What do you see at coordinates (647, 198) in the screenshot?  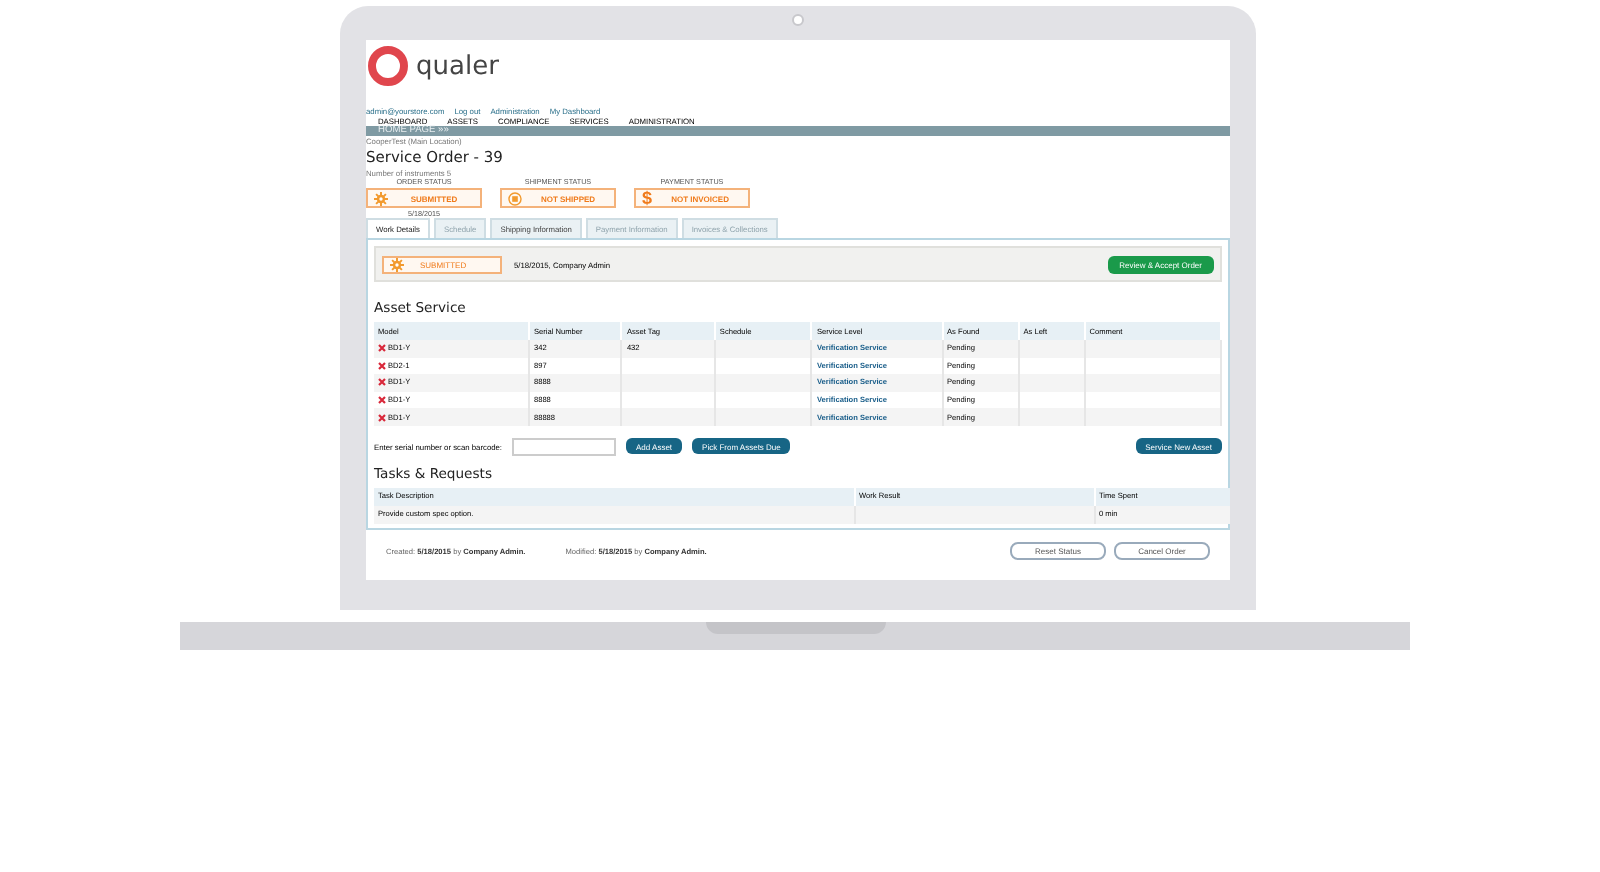 I see `dollar-sign: $` at bounding box center [647, 198].